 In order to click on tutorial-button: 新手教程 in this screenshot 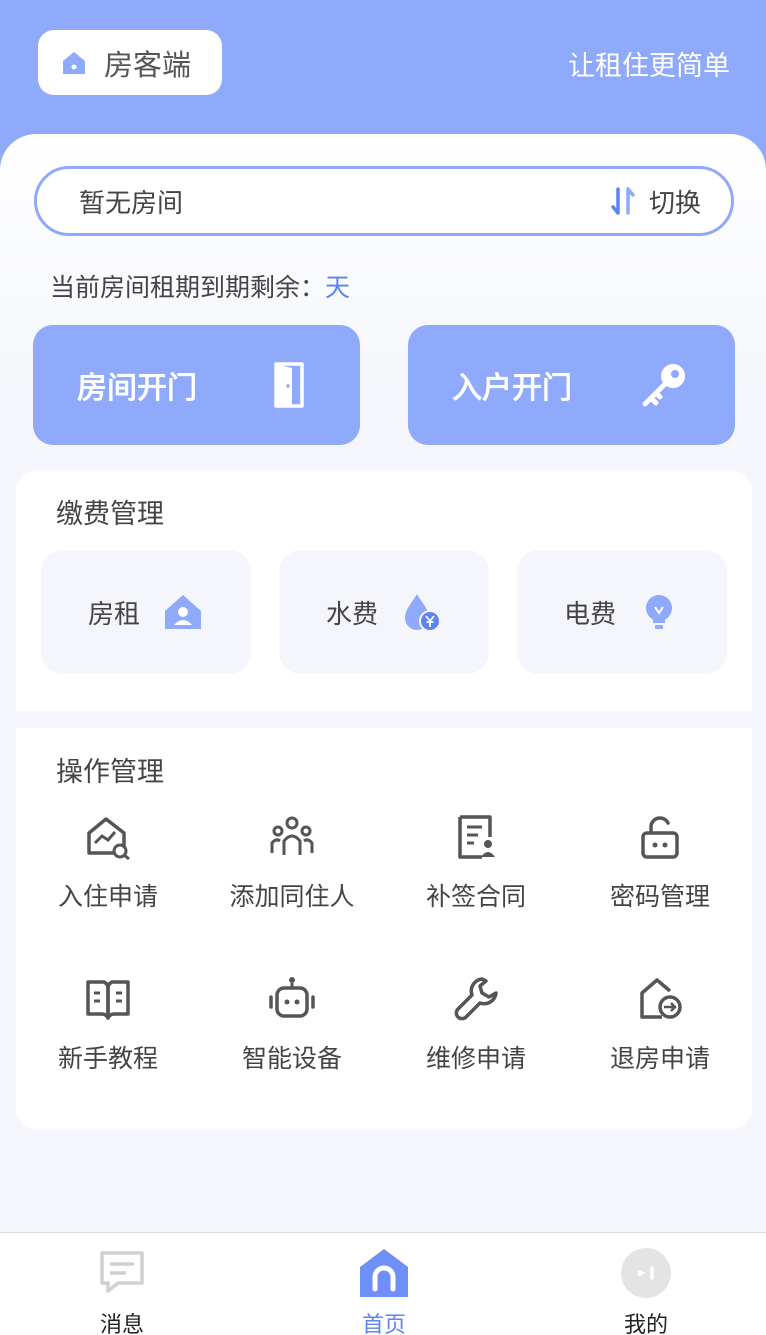, I will do `click(108, 1035)`.